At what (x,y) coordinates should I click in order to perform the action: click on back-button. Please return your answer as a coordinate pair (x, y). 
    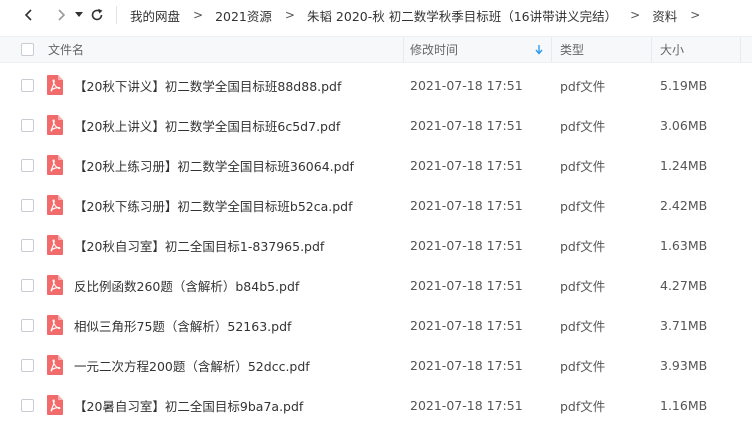
    Looking at the image, I should click on (29, 15).